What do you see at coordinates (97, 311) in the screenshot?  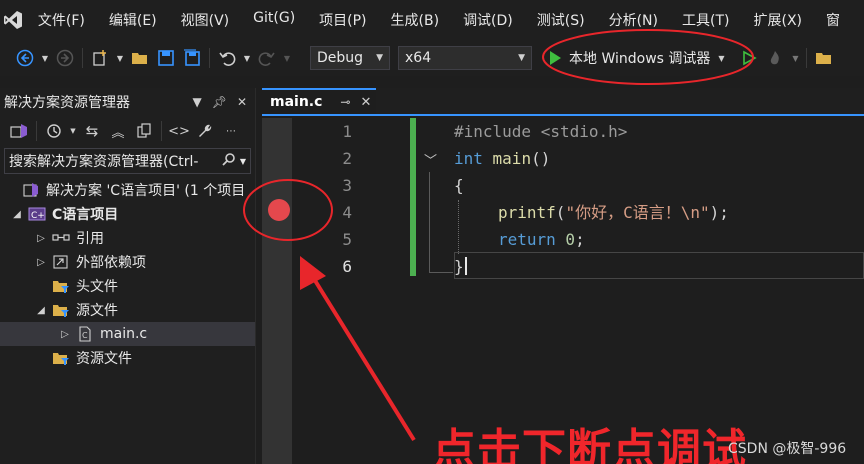 I see `tree-item-label: 源文件` at bounding box center [97, 311].